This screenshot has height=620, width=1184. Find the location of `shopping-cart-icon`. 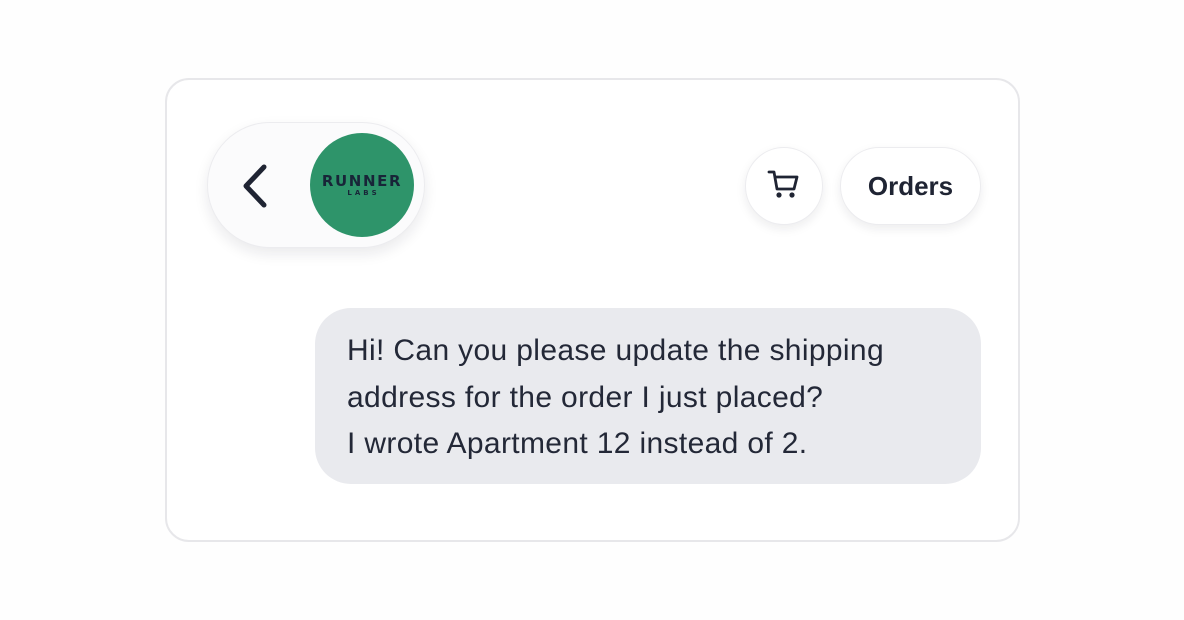

shopping-cart-icon is located at coordinates (784, 186).